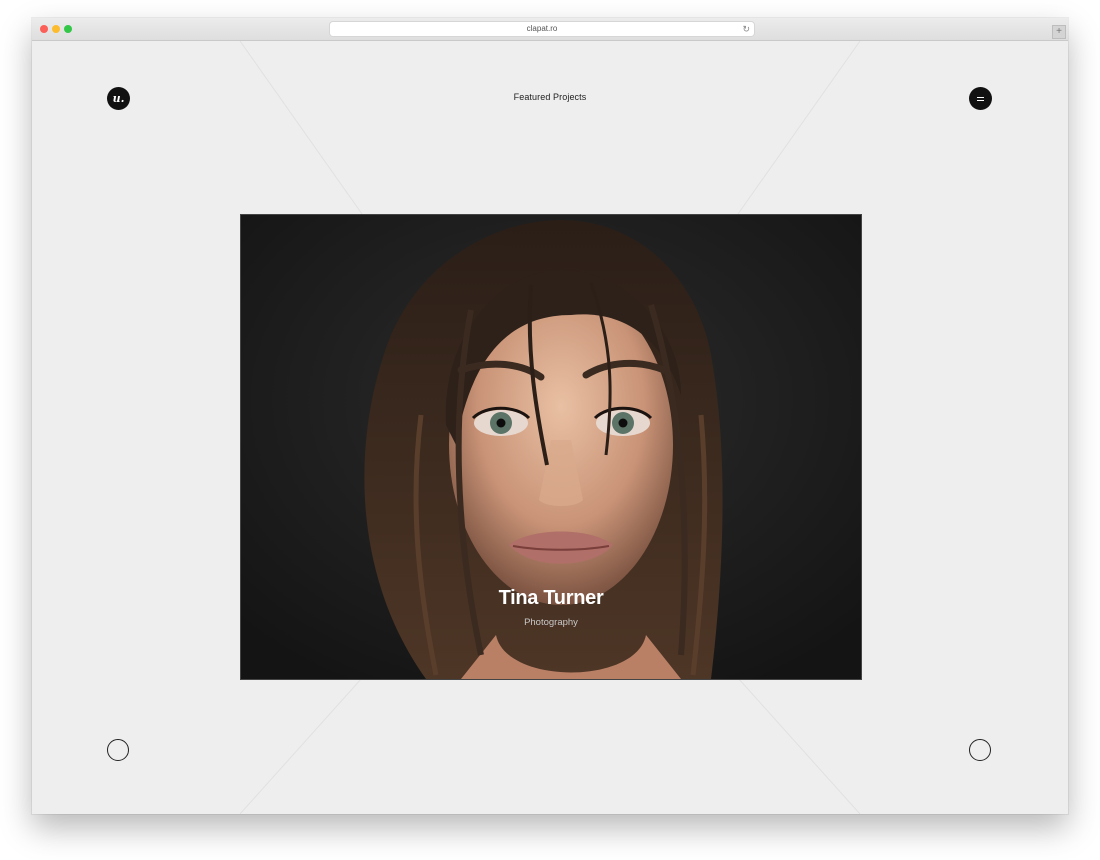 The image size is (1100, 860). I want to click on hamburger-icon-line, so click(980, 100).